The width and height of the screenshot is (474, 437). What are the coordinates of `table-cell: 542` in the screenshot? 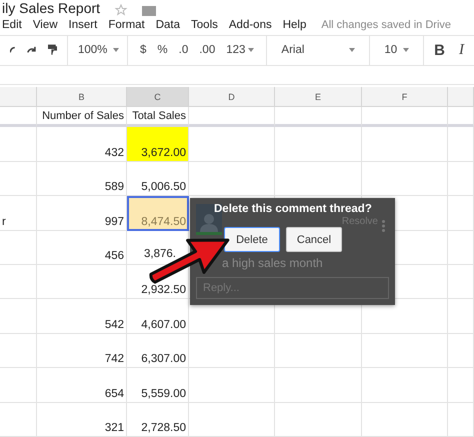 It's located at (82, 316).